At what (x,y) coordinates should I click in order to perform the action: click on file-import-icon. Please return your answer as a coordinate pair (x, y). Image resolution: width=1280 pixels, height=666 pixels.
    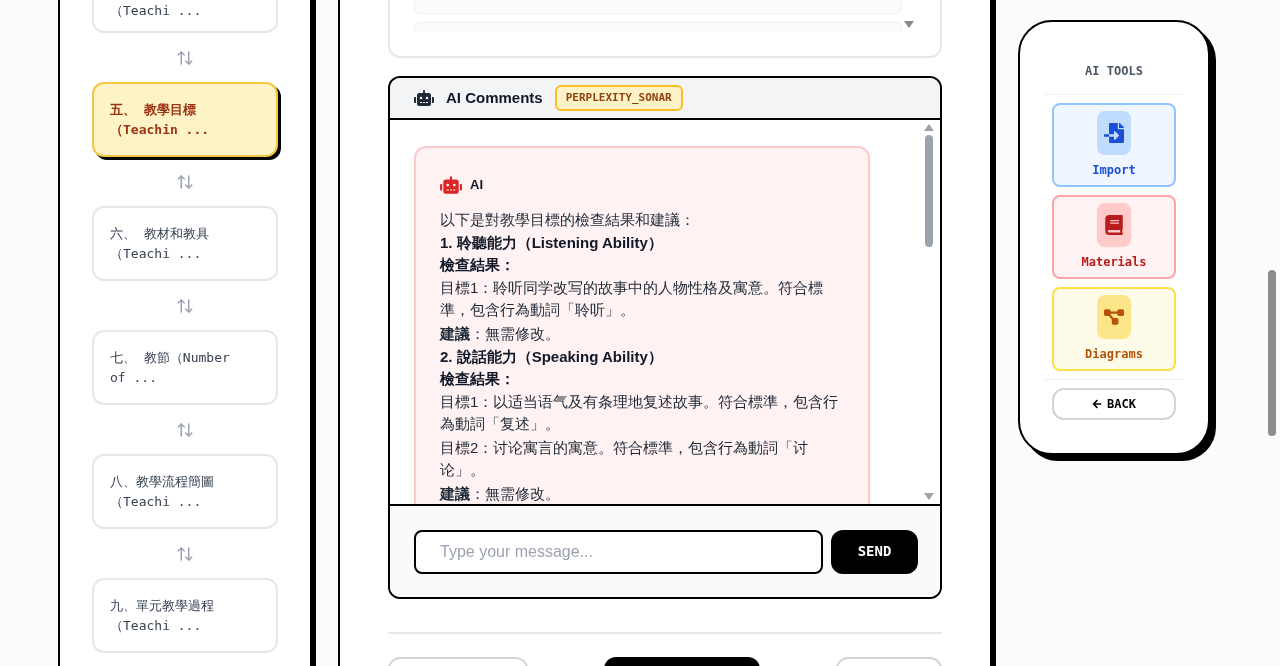
    Looking at the image, I should click on (1114, 133).